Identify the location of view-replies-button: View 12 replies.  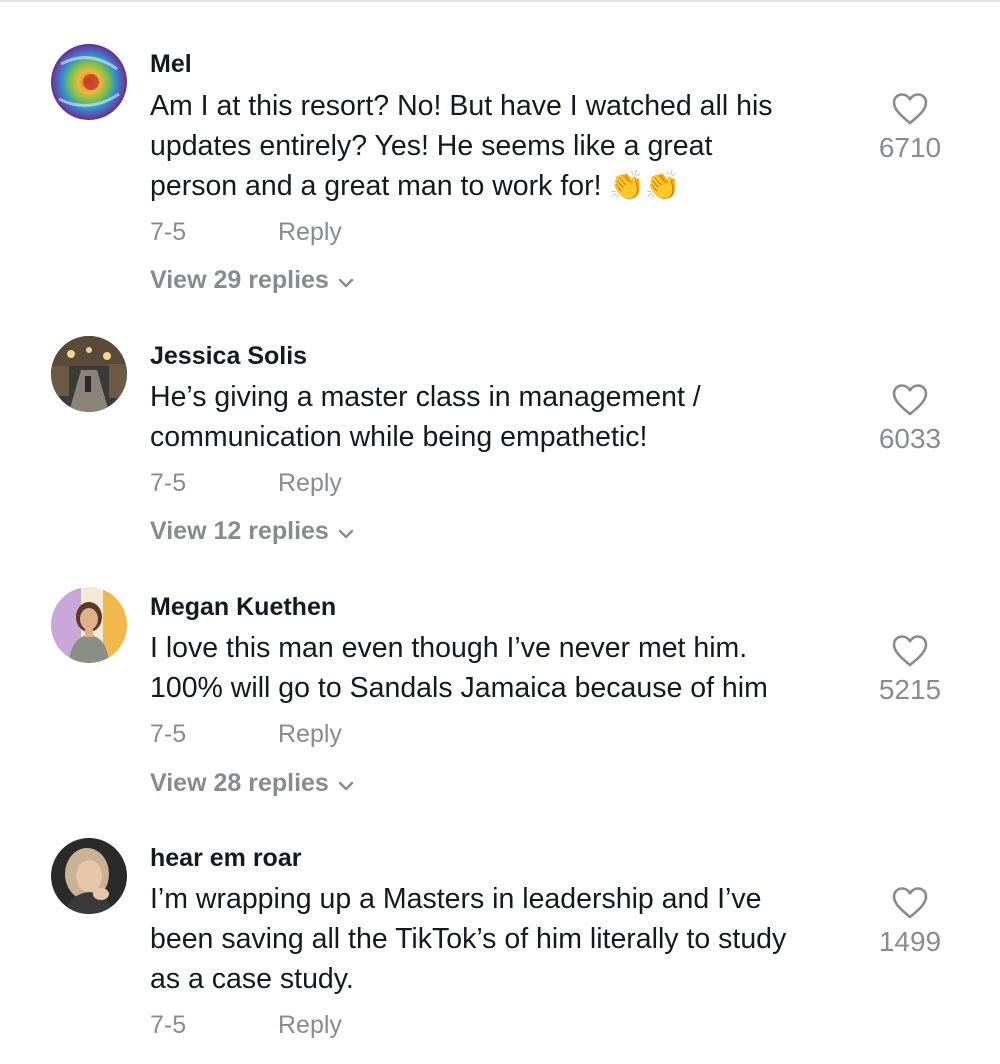
(252, 532).